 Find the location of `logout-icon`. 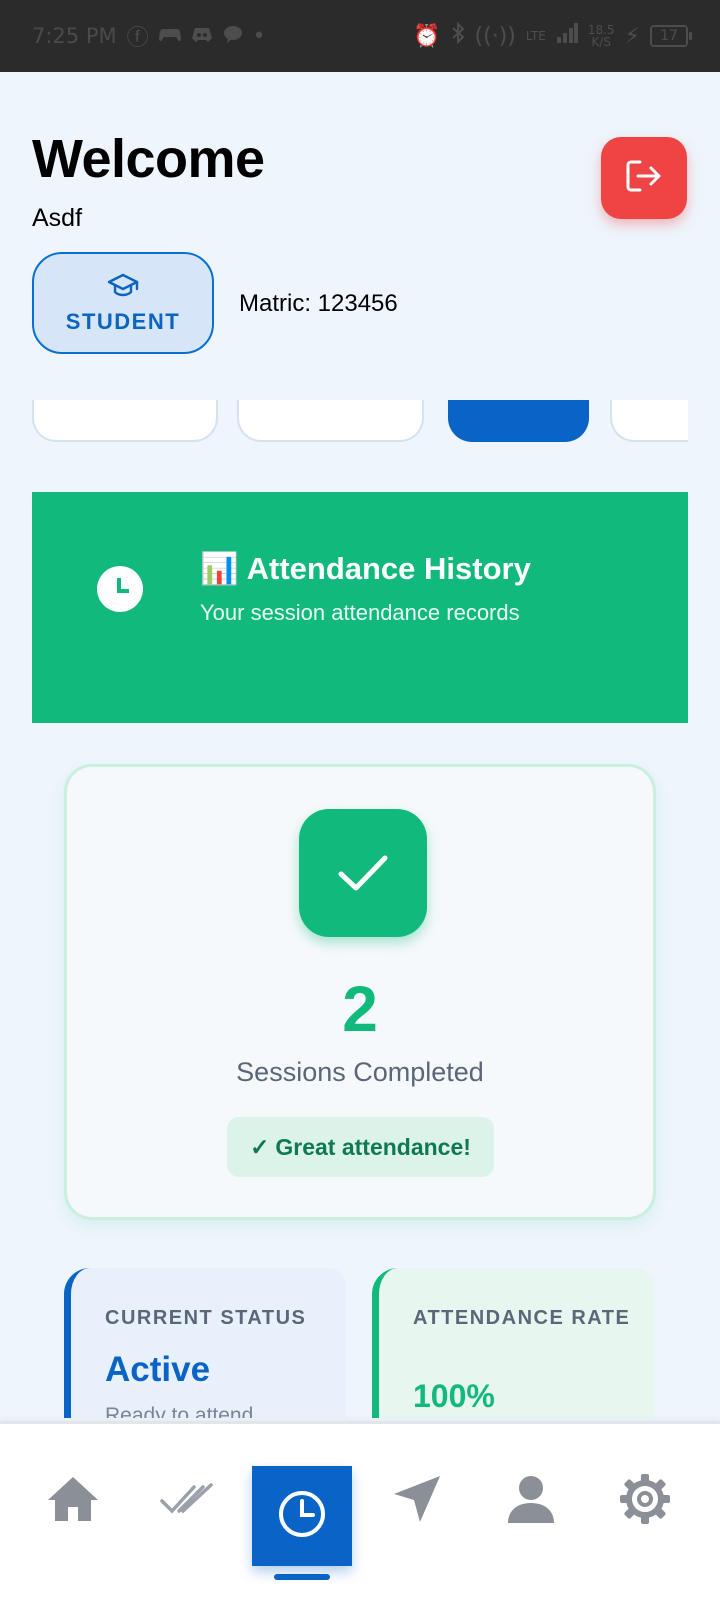

logout-icon is located at coordinates (644, 178).